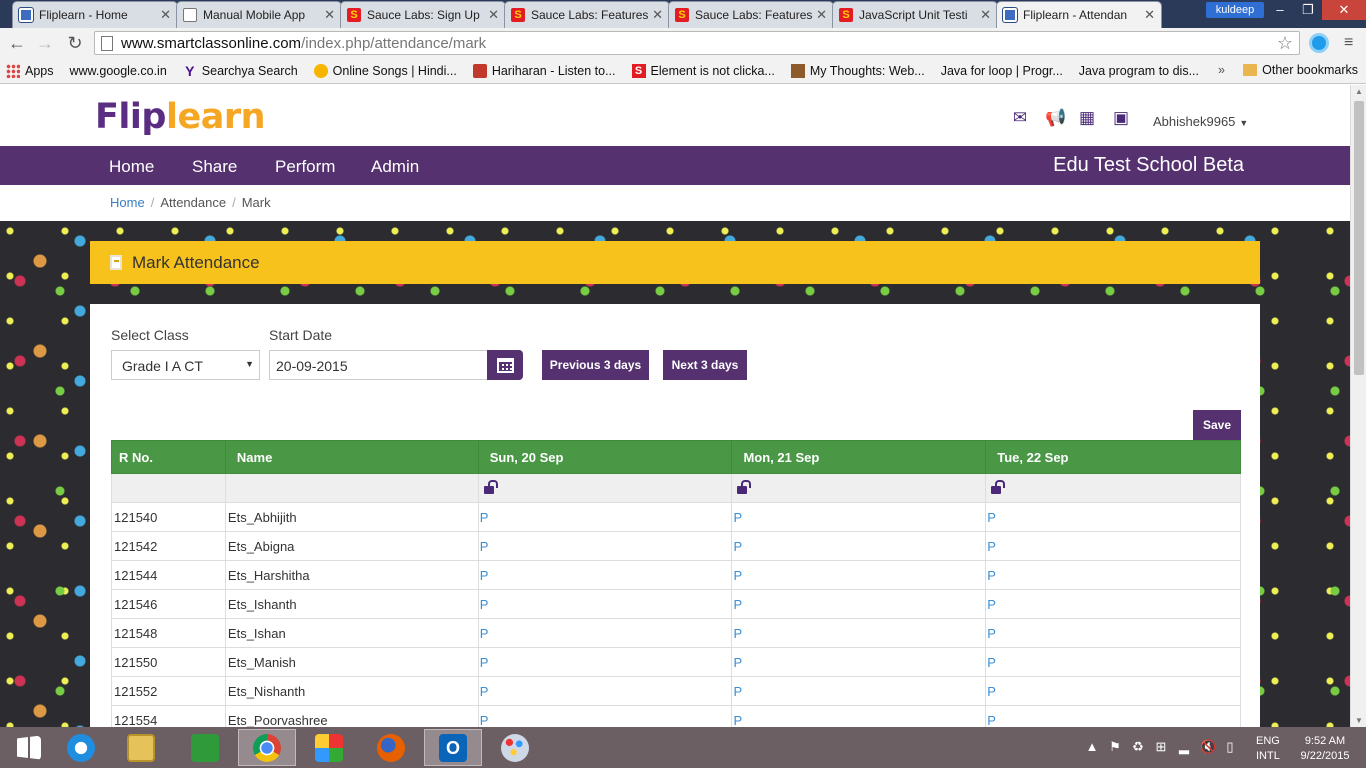  What do you see at coordinates (214, 167) in the screenshot?
I see `nav-share: Share` at bounding box center [214, 167].